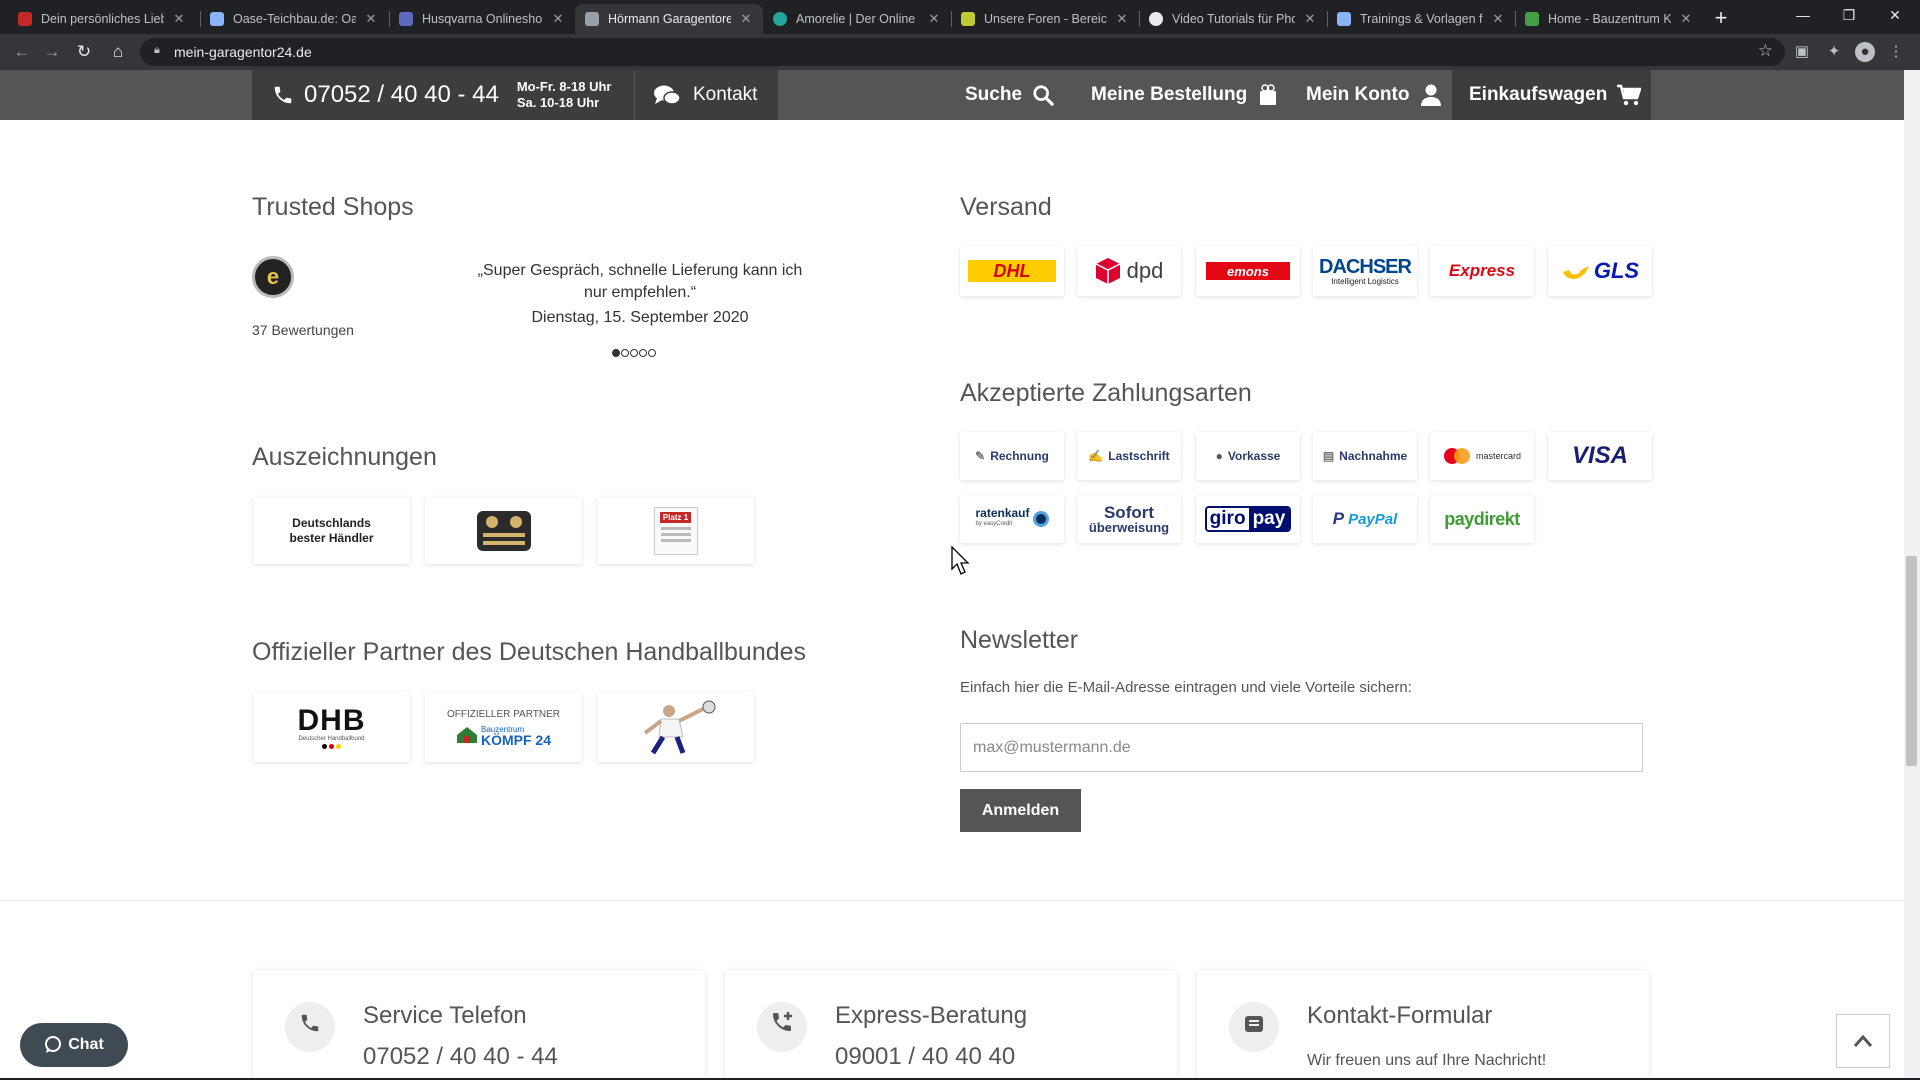 The width and height of the screenshot is (1920, 1080). Describe the element at coordinates (52, 52) in the screenshot. I see `forward-icon: →` at that location.